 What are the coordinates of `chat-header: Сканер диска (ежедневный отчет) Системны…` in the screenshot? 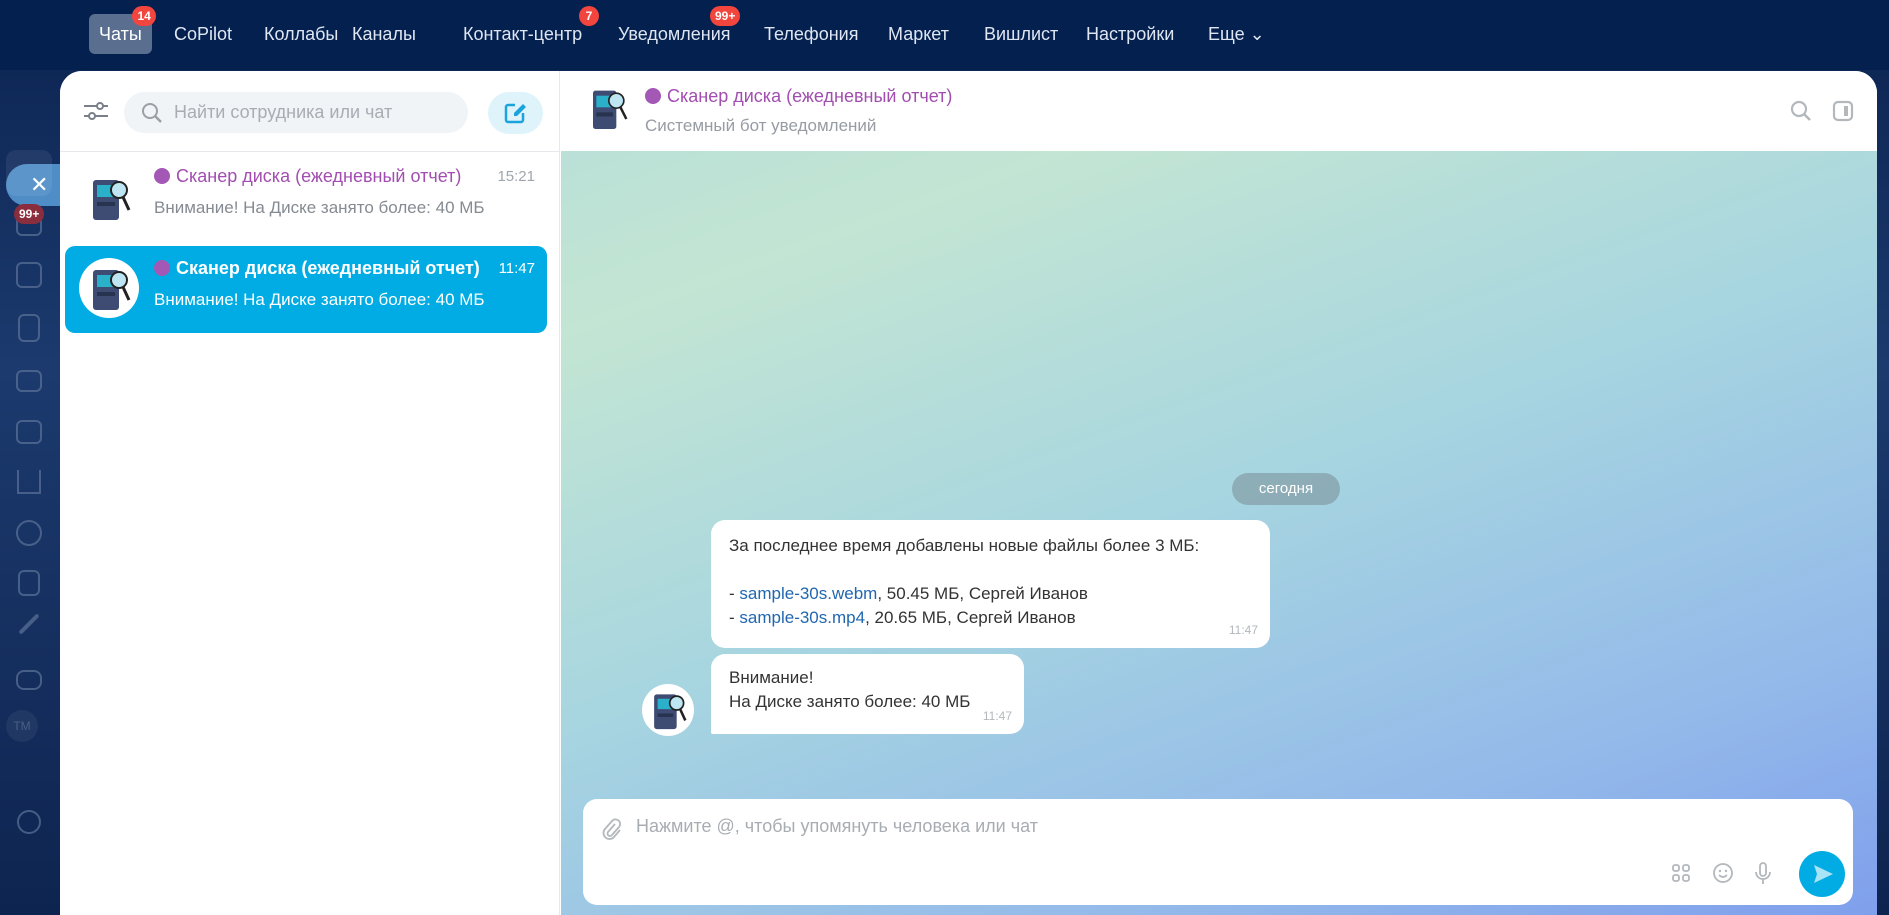 It's located at (1219, 111).